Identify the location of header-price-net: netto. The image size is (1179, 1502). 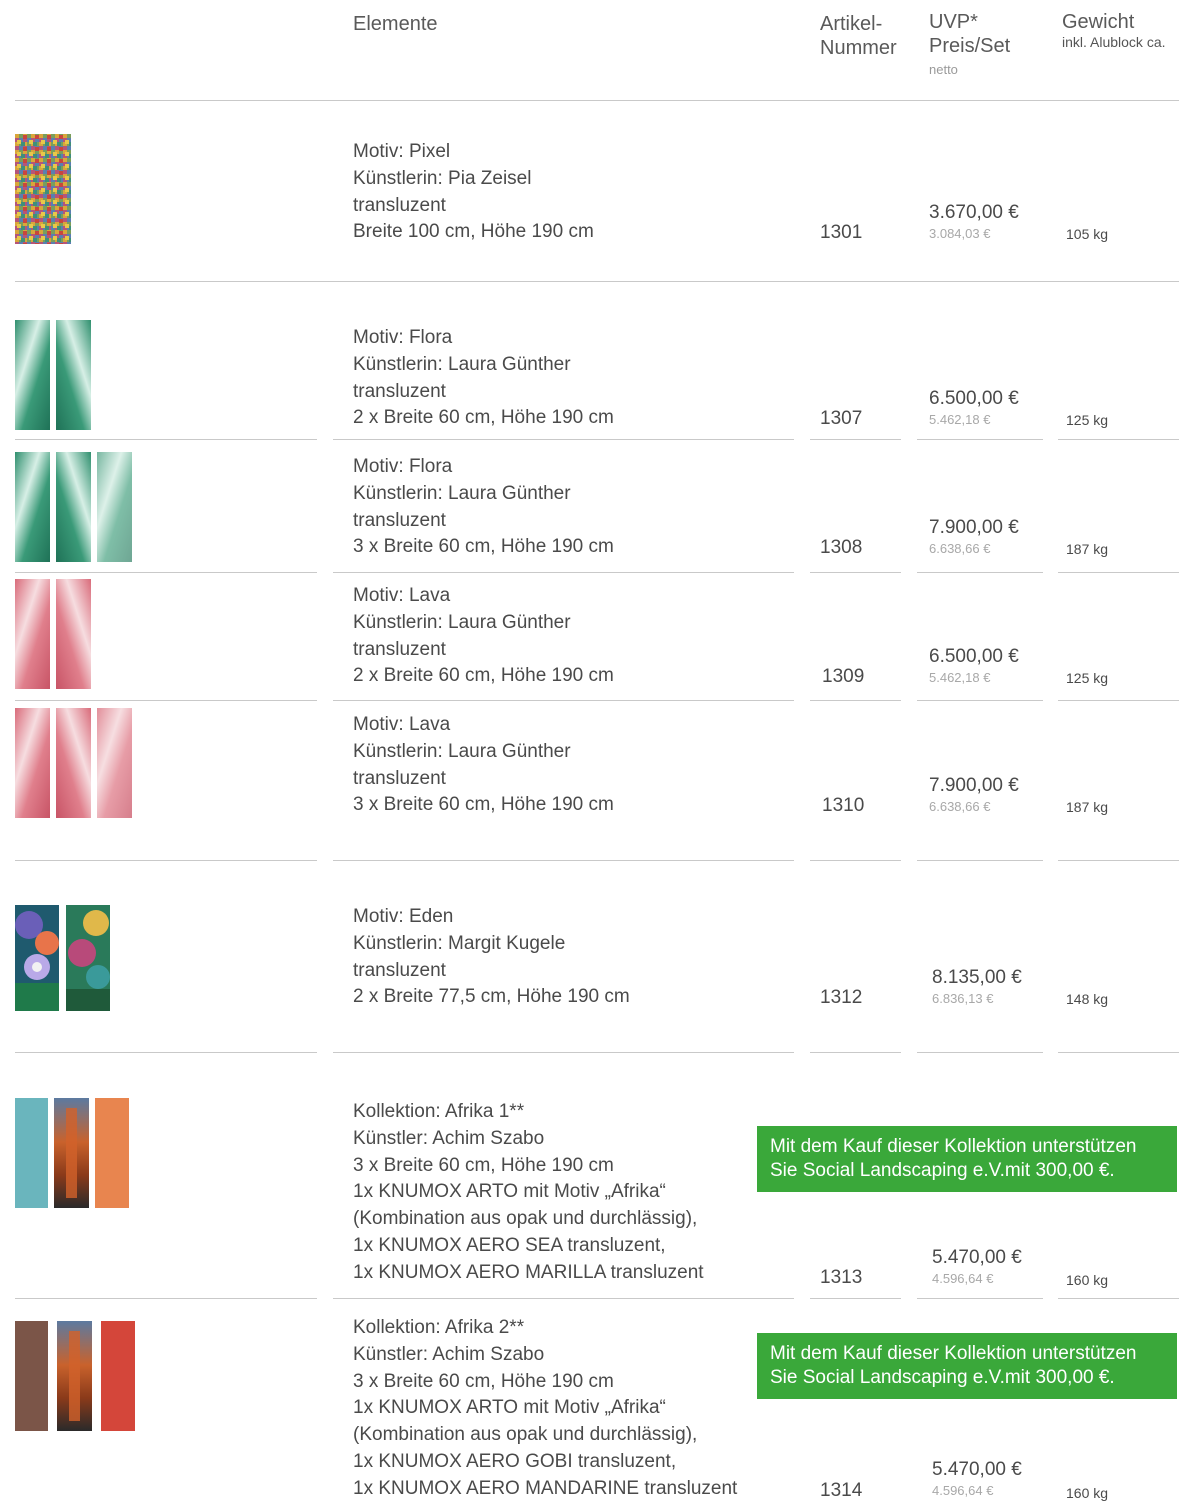
(943, 69).